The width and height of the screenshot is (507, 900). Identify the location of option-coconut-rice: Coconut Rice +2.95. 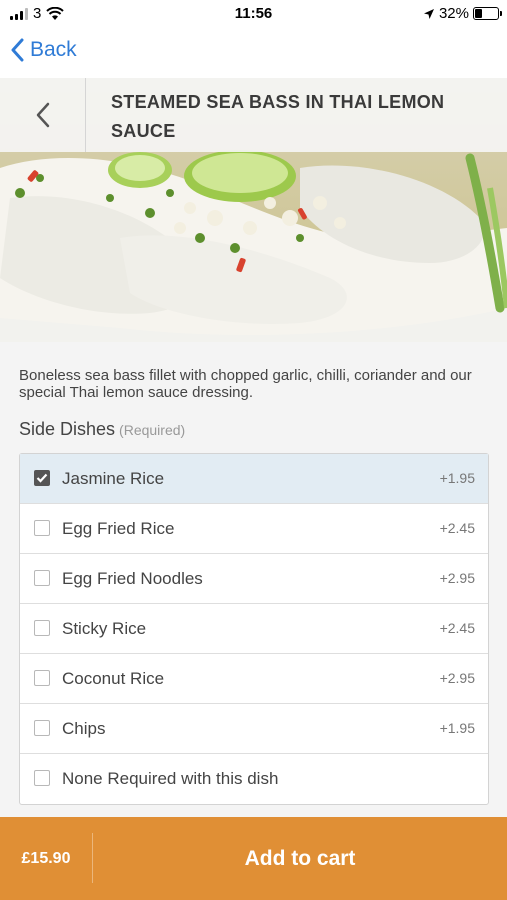
(254, 679).